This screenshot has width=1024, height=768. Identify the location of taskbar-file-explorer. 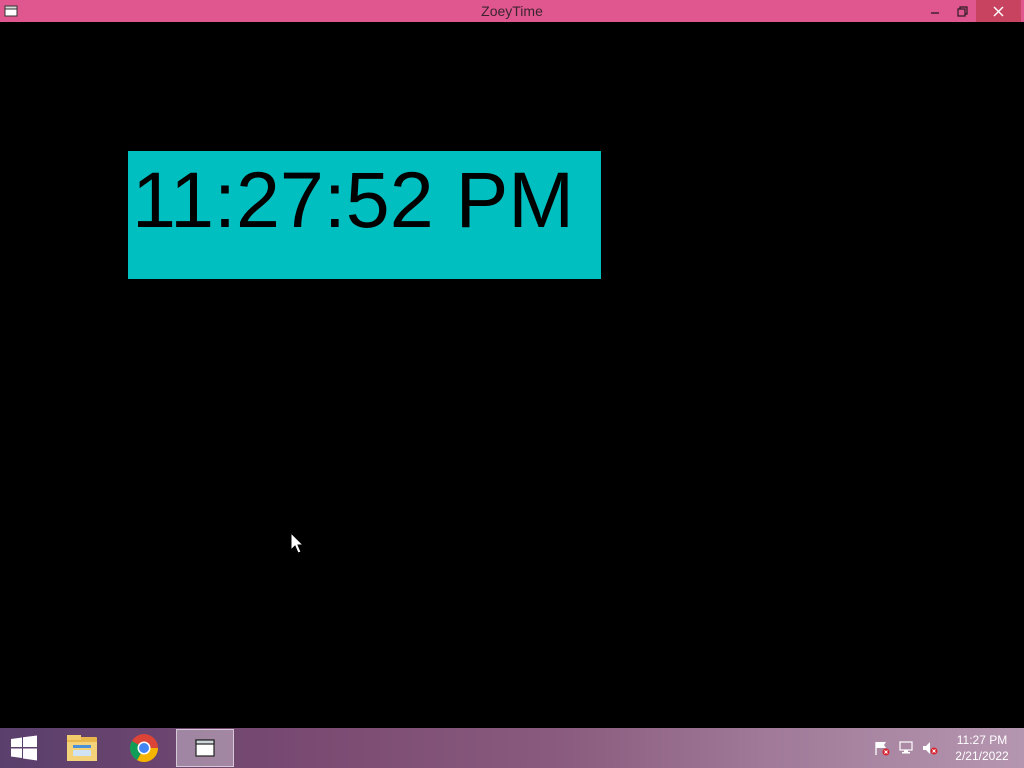
(82, 748).